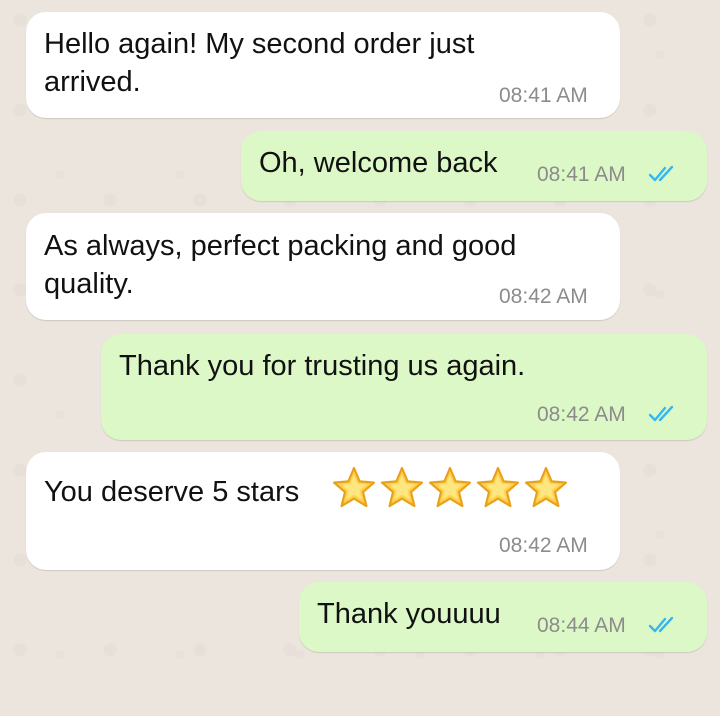  I want to click on star-emoji-group, so click(450, 488).